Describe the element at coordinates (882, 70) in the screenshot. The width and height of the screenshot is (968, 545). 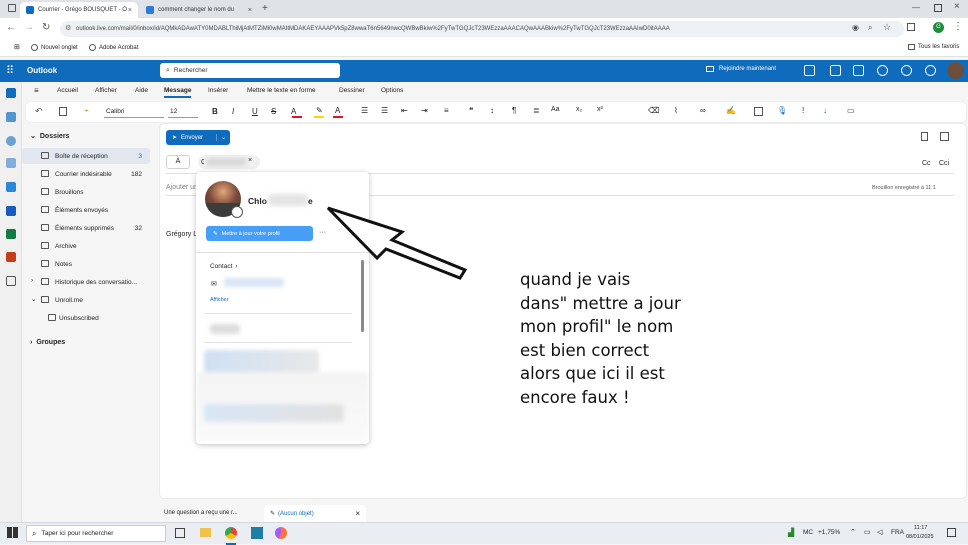
I see `bell-icon` at that location.